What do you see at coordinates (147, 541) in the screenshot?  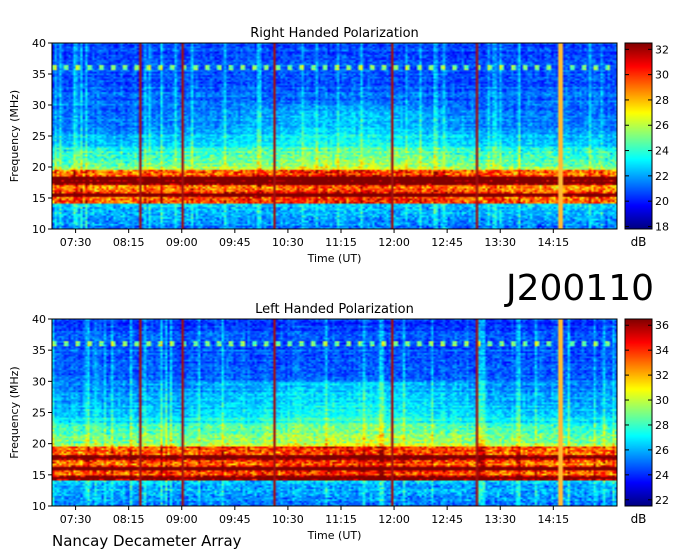 I see `instrument-label: Nancay Decameter Array` at bounding box center [147, 541].